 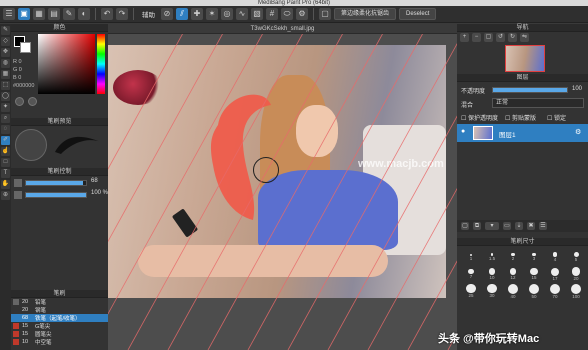 What do you see at coordinates (122, 14) in the screenshot?
I see `redo-icon: ↷` at bounding box center [122, 14].